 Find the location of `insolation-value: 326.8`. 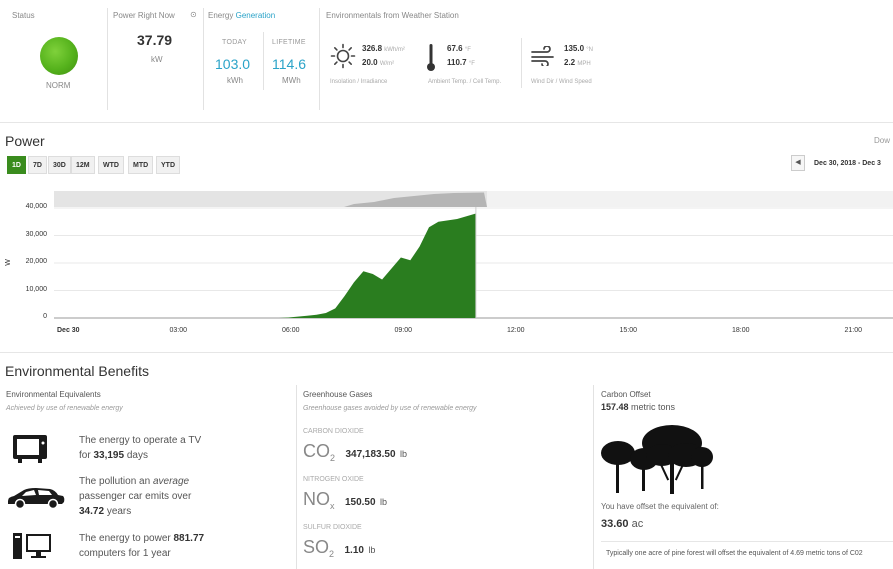

insolation-value: 326.8 is located at coordinates (372, 48).